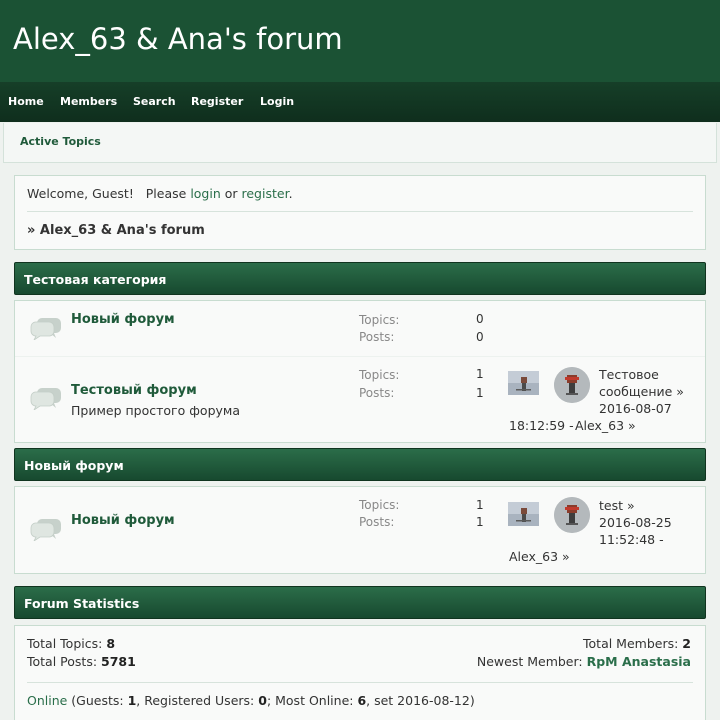 The width and height of the screenshot is (720, 720). Describe the element at coordinates (60, 141) in the screenshot. I see `active-topics-link: Active Topics` at that location.